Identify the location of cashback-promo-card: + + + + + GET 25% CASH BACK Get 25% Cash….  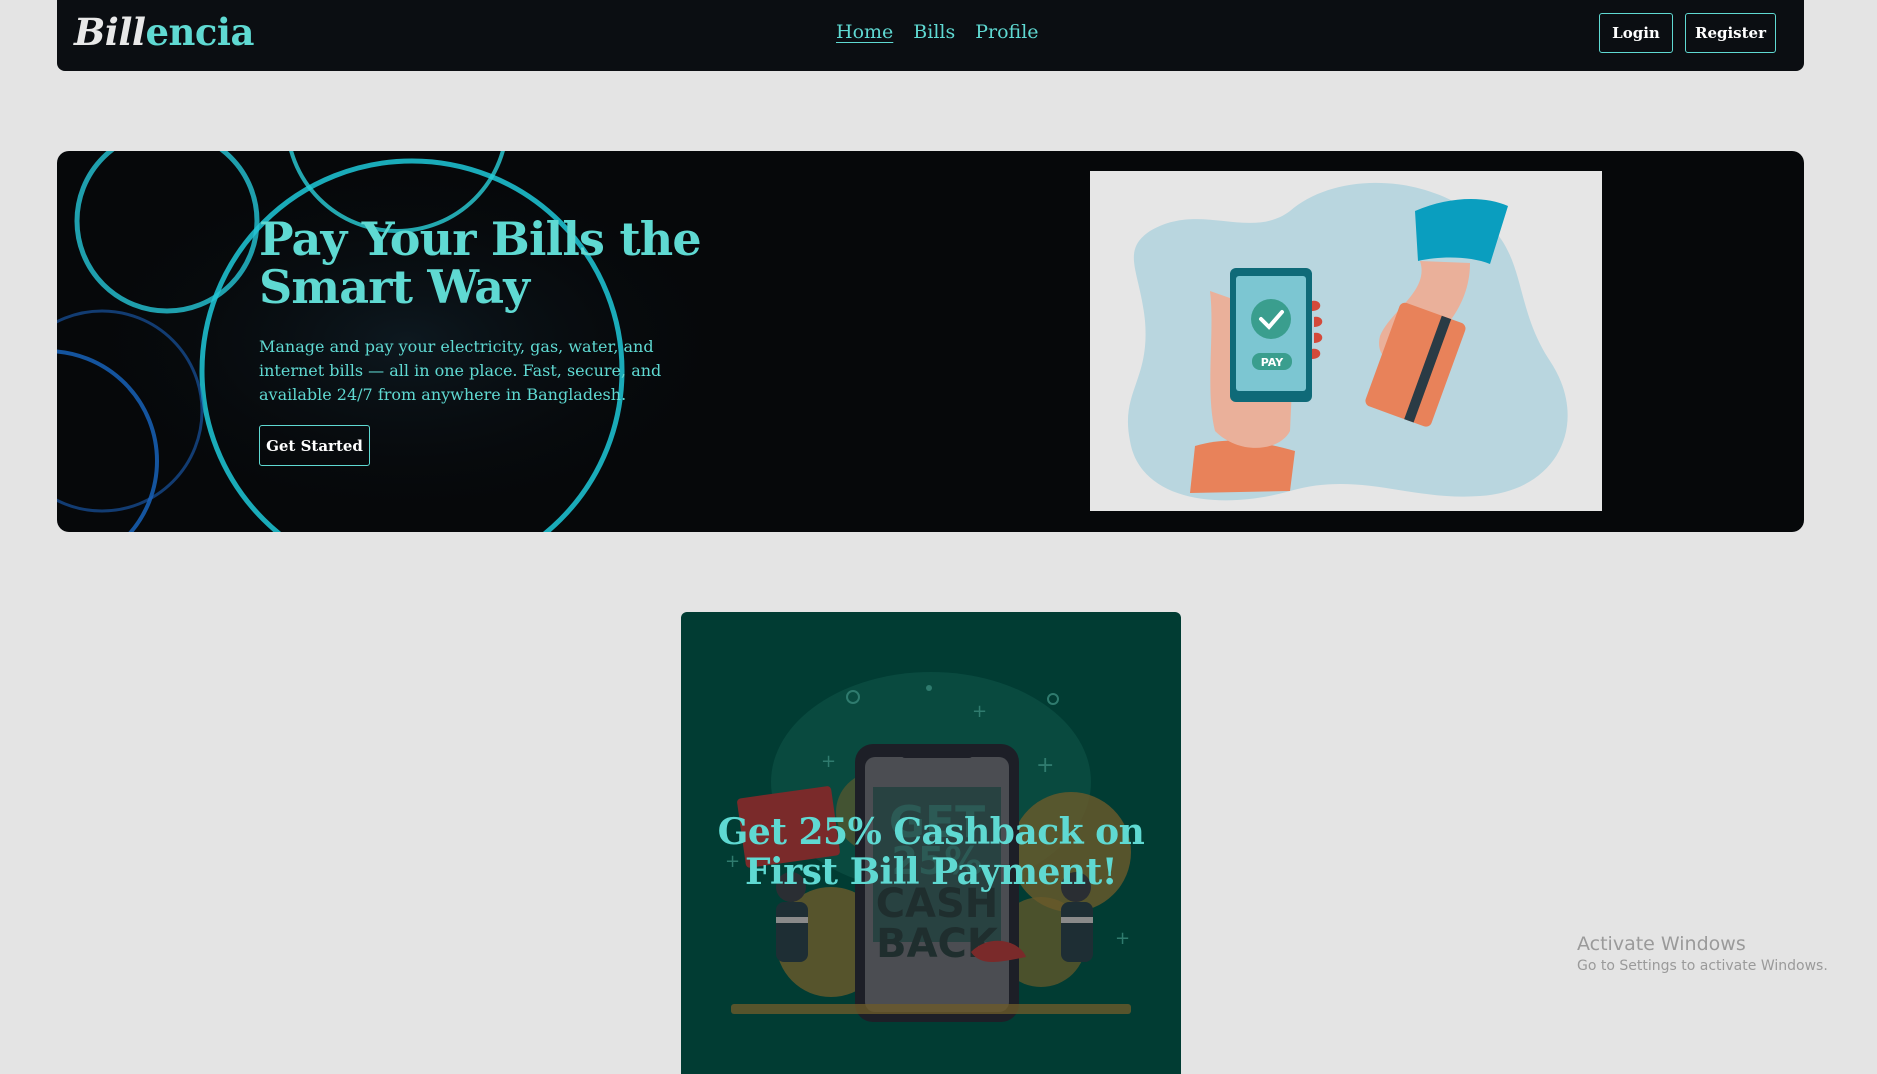
(931, 843).